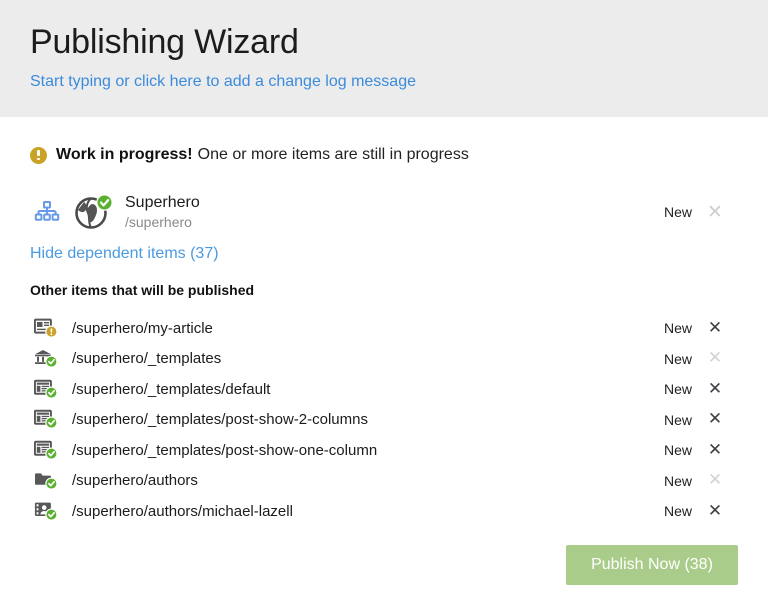  What do you see at coordinates (135, 481) in the screenshot?
I see `dependent-item-path: /superhero/authors` at bounding box center [135, 481].